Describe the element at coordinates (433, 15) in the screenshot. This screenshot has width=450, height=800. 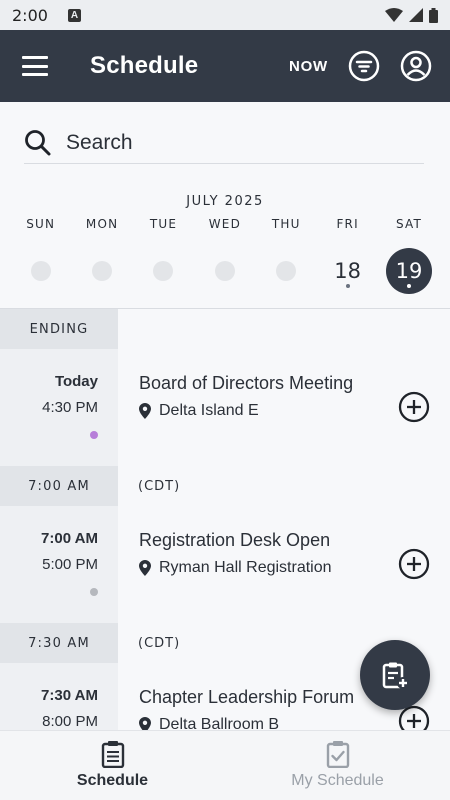
I see `battery-icon` at that location.